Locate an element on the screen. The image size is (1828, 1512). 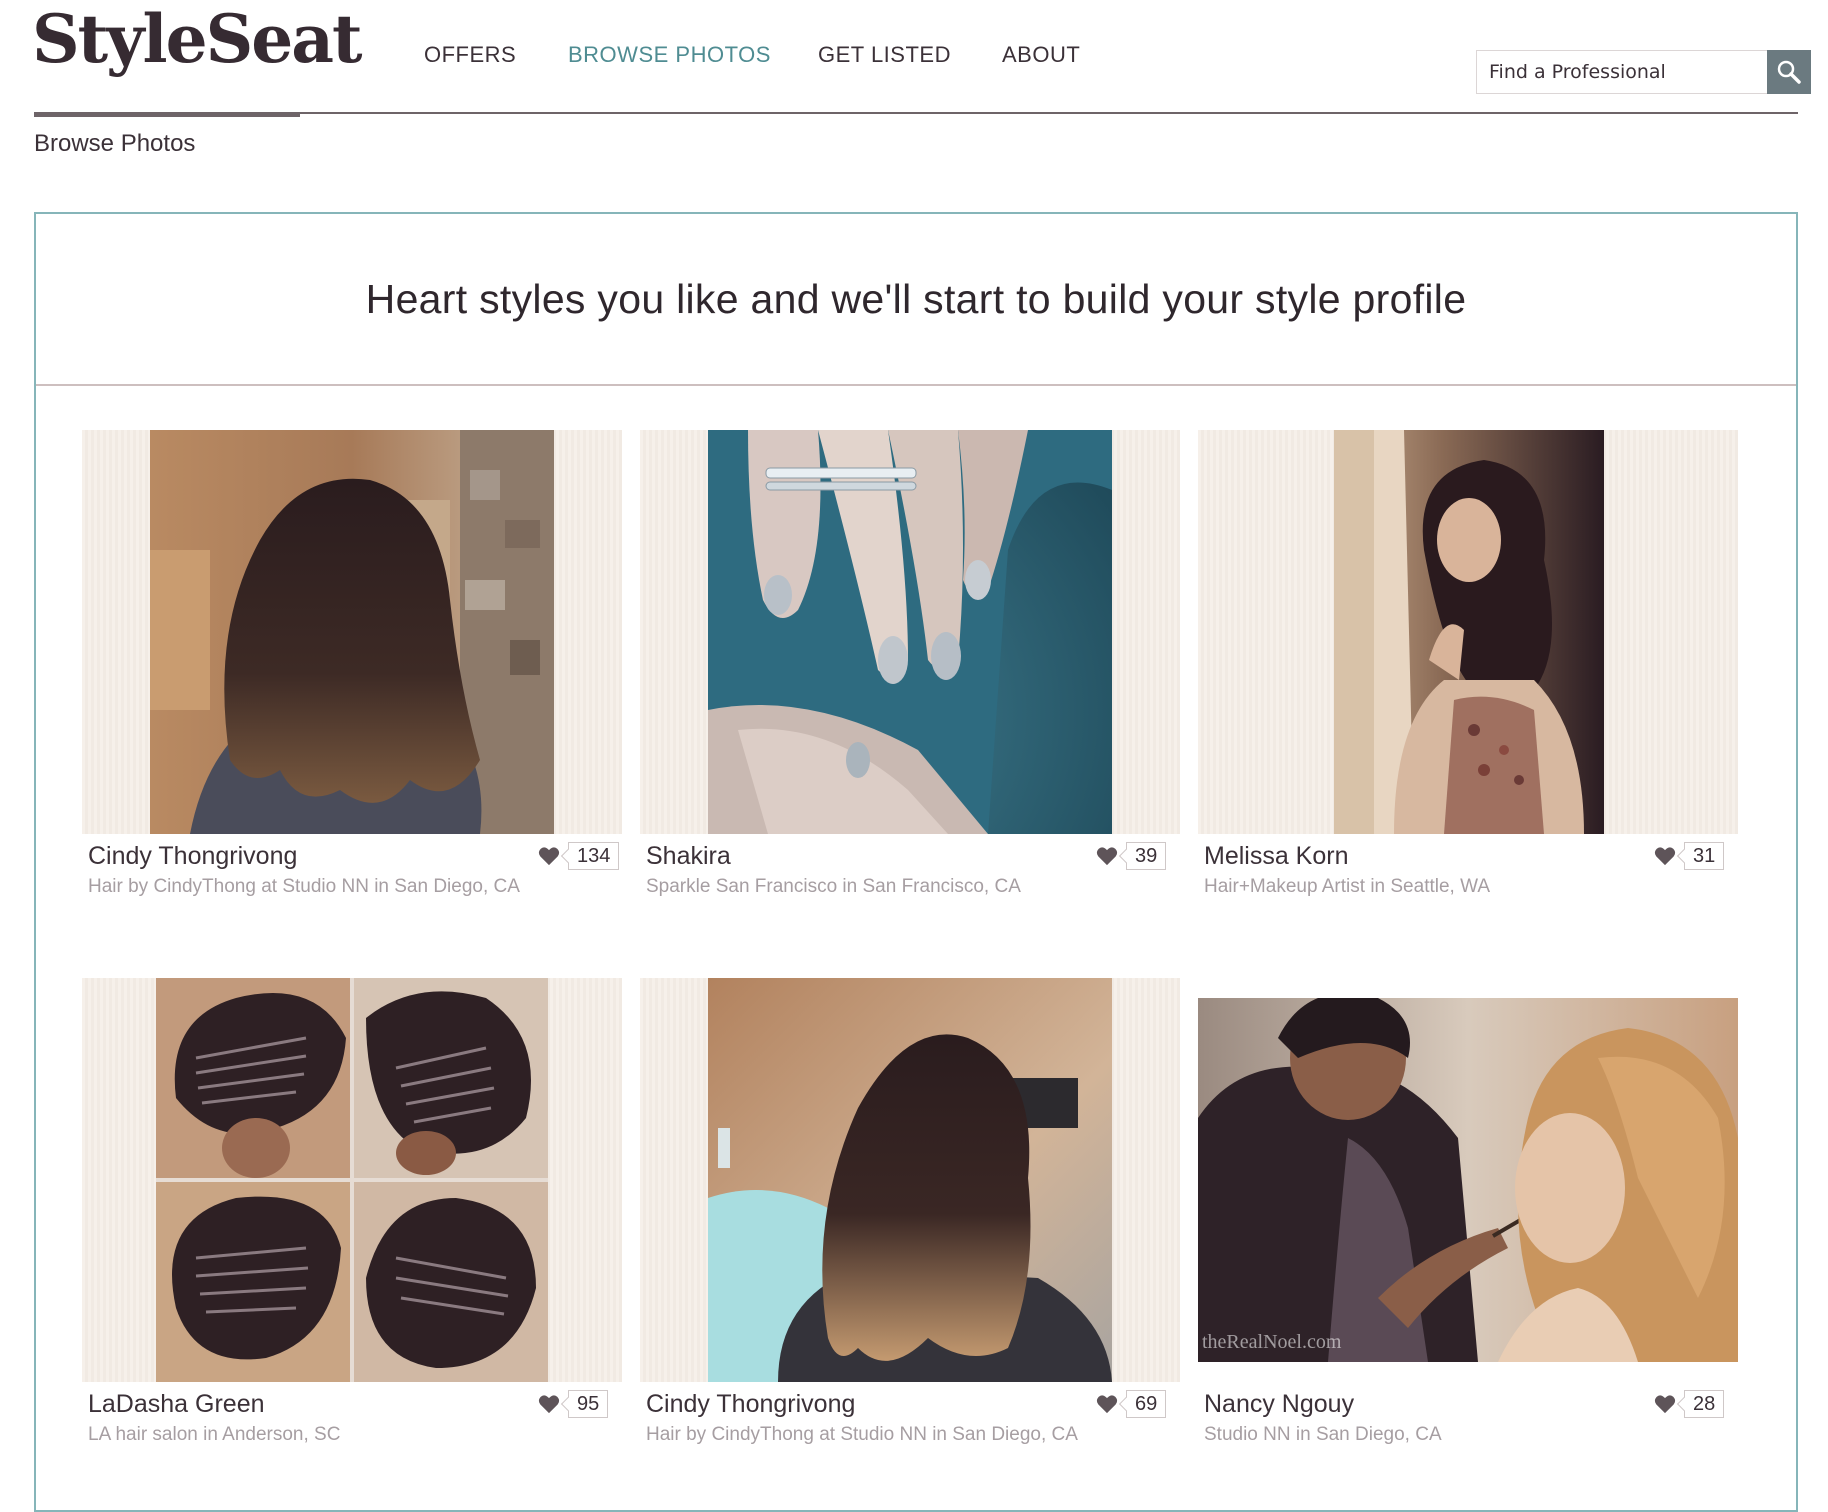
professional-location: Studio NN in San Diego, CA is located at coordinates (1323, 1434).